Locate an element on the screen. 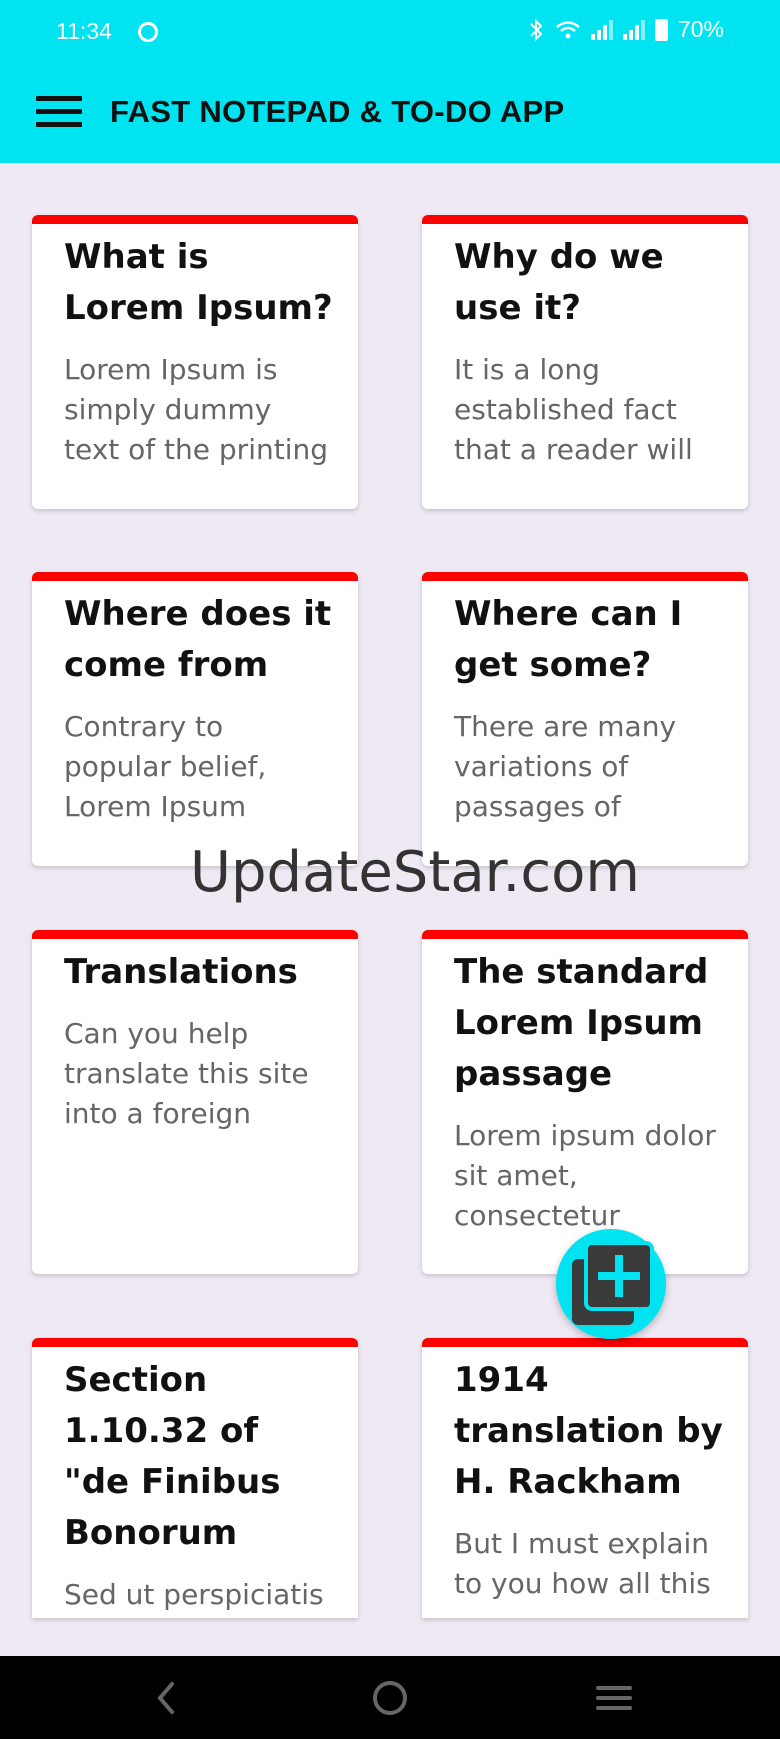  note-preview: There are many variations of passages of is located at coordinates (565, 766).